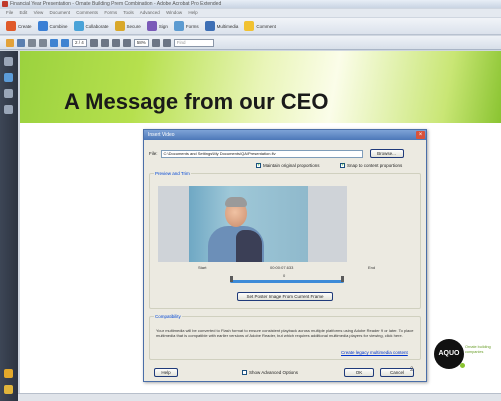  Describe the element at coordinates (221, 26) in the screenshot. I see `multimedia-button: Multimedia` at that location.